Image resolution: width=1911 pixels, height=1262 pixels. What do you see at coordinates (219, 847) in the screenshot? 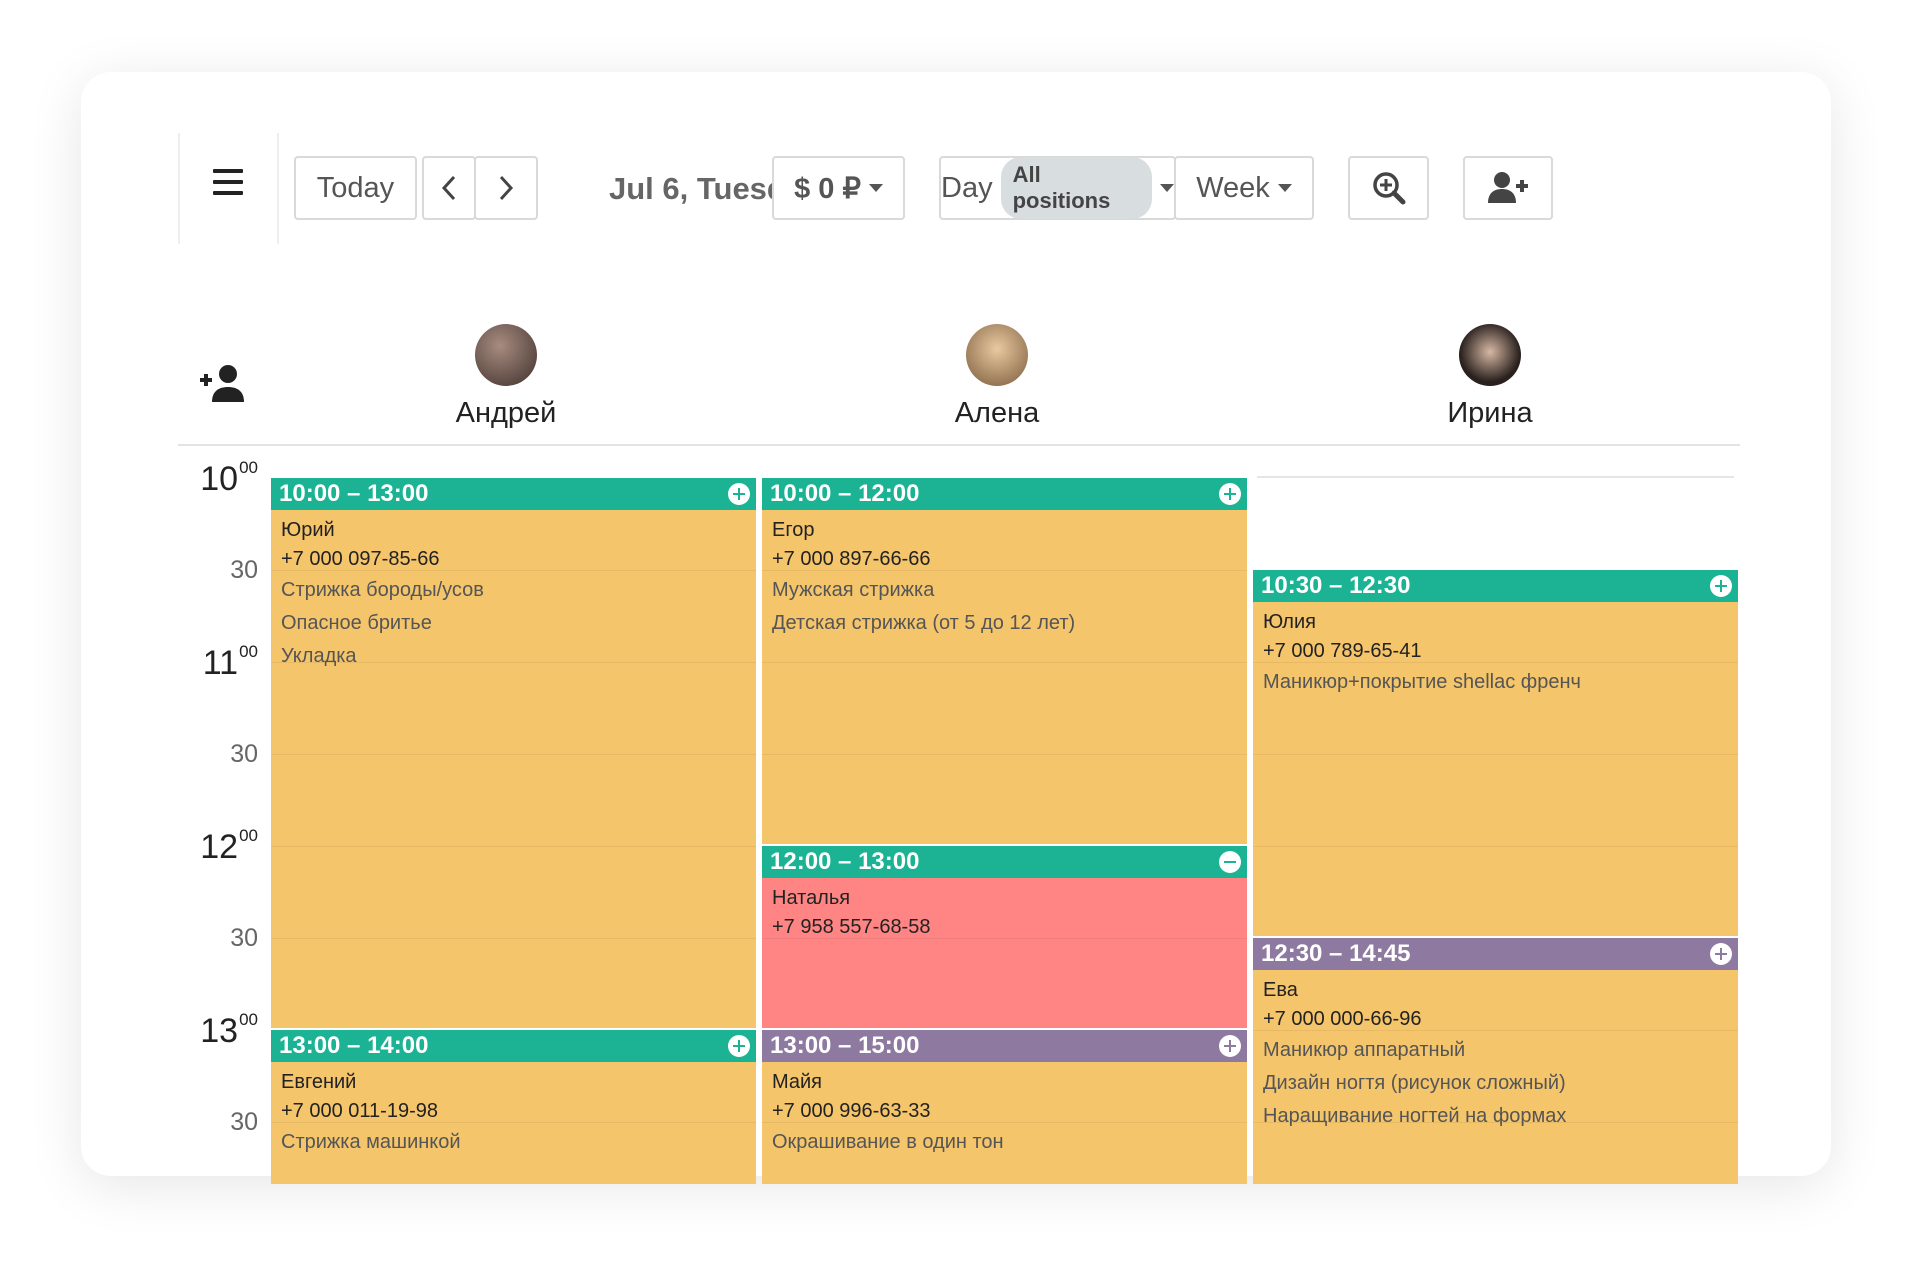
I see `hour-value: 12` at bounding box center [219, 847].